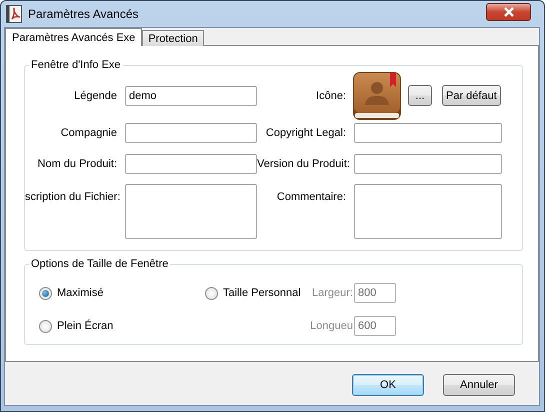 The width and height of the screenshot is (545, 412). I want to click on field-label: Icône:, so click(331, 96).